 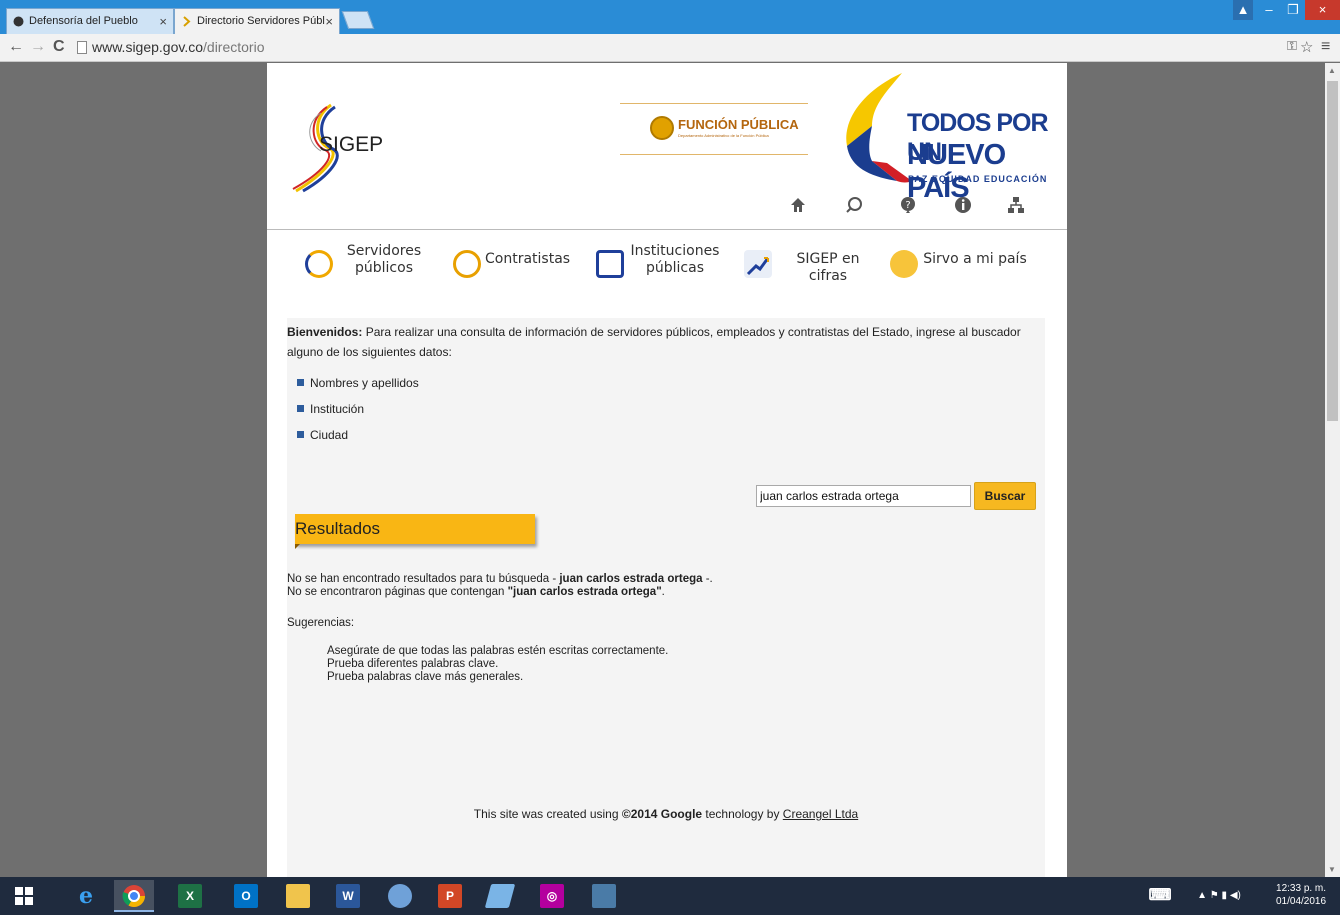 What do you see at coordinates (1269, 10) in the screenshot?
I see `minimize-button: –` at bounding box center [1269, 10].